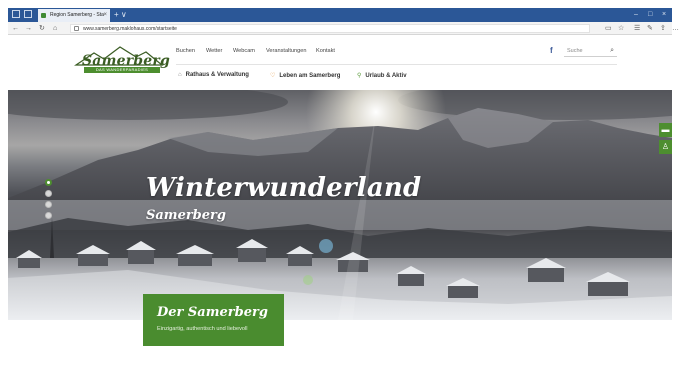 Image resolution: width=681 pixels, height=371 pixels. I want to click on slider-dots, so click(48, 201).